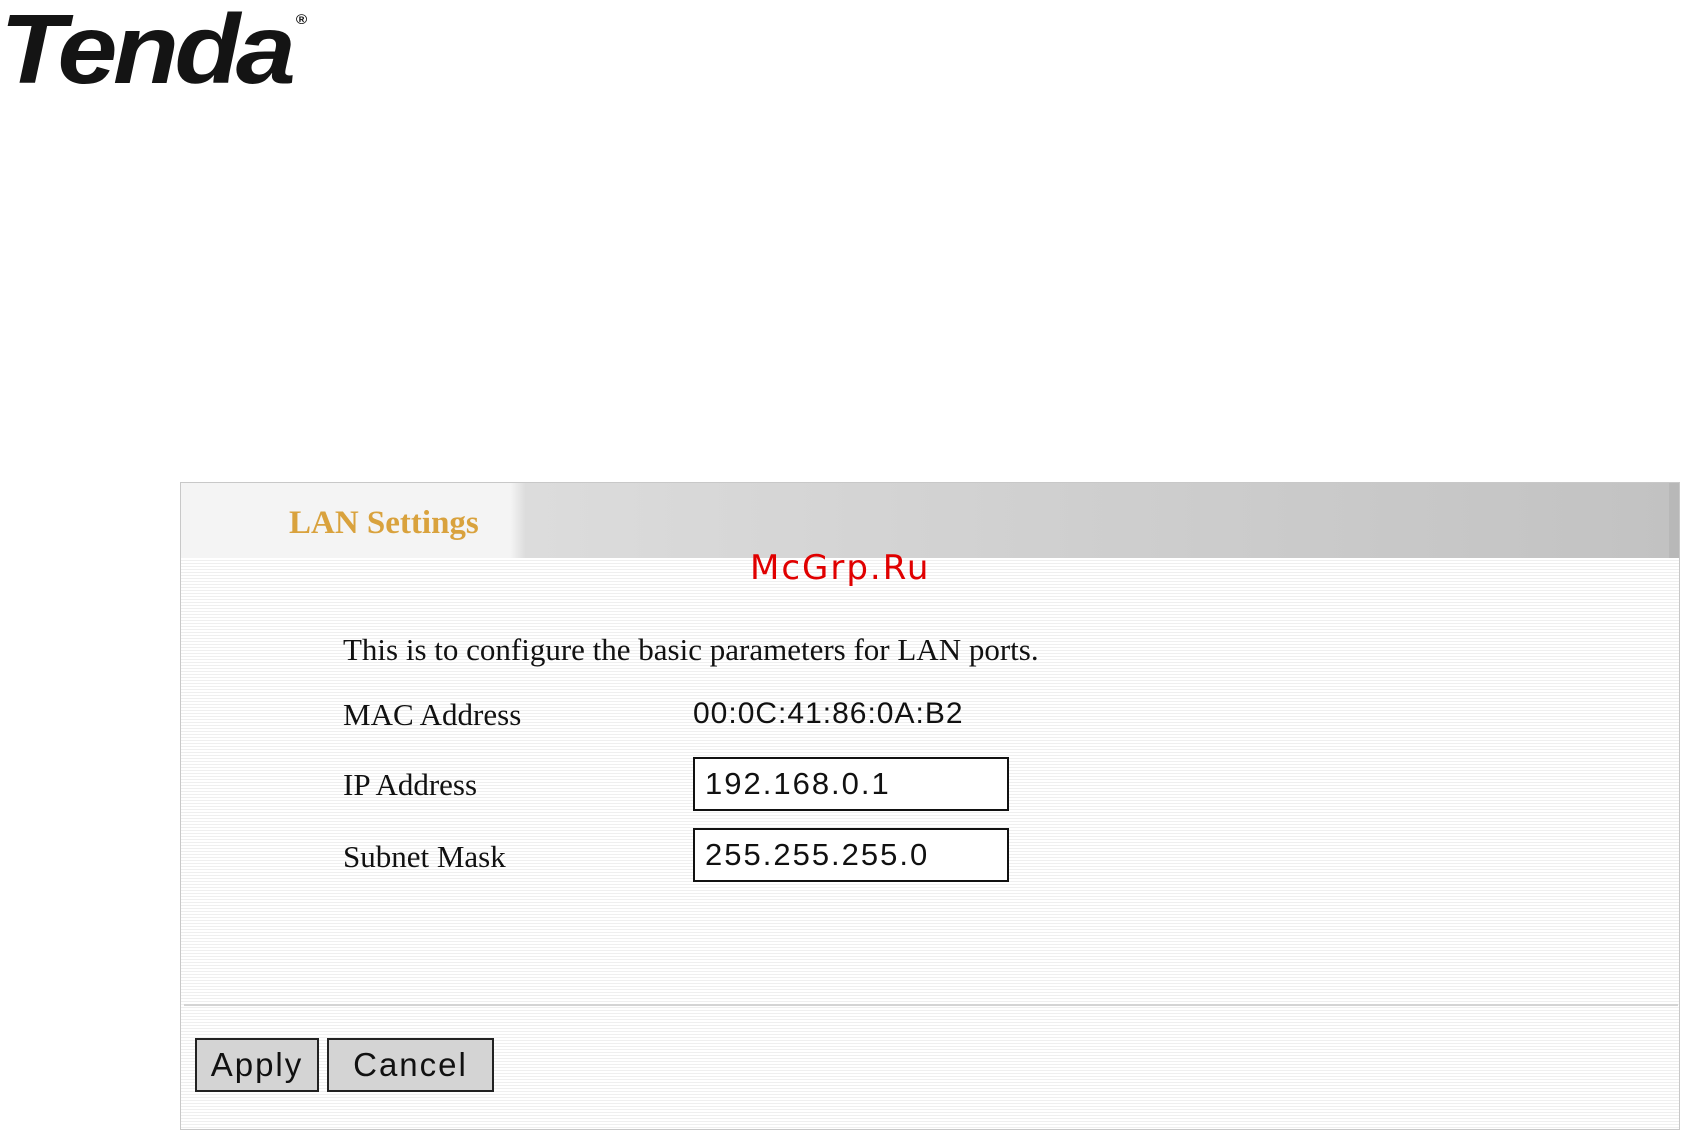 This screenshot has width=1688, height=1138. What do you see at coordinates (384, 523) in the screenshot?
I see `page-title: LAN Settings` at bounding box center [384, 523].